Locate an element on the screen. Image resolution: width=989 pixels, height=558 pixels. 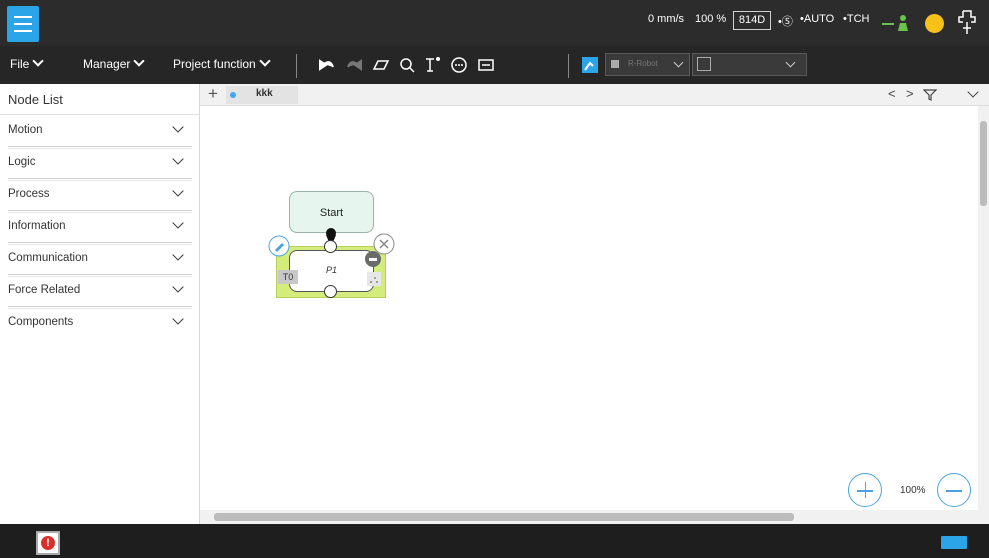
mode-indicator: •AUTO is located at coordinates (817, 19).